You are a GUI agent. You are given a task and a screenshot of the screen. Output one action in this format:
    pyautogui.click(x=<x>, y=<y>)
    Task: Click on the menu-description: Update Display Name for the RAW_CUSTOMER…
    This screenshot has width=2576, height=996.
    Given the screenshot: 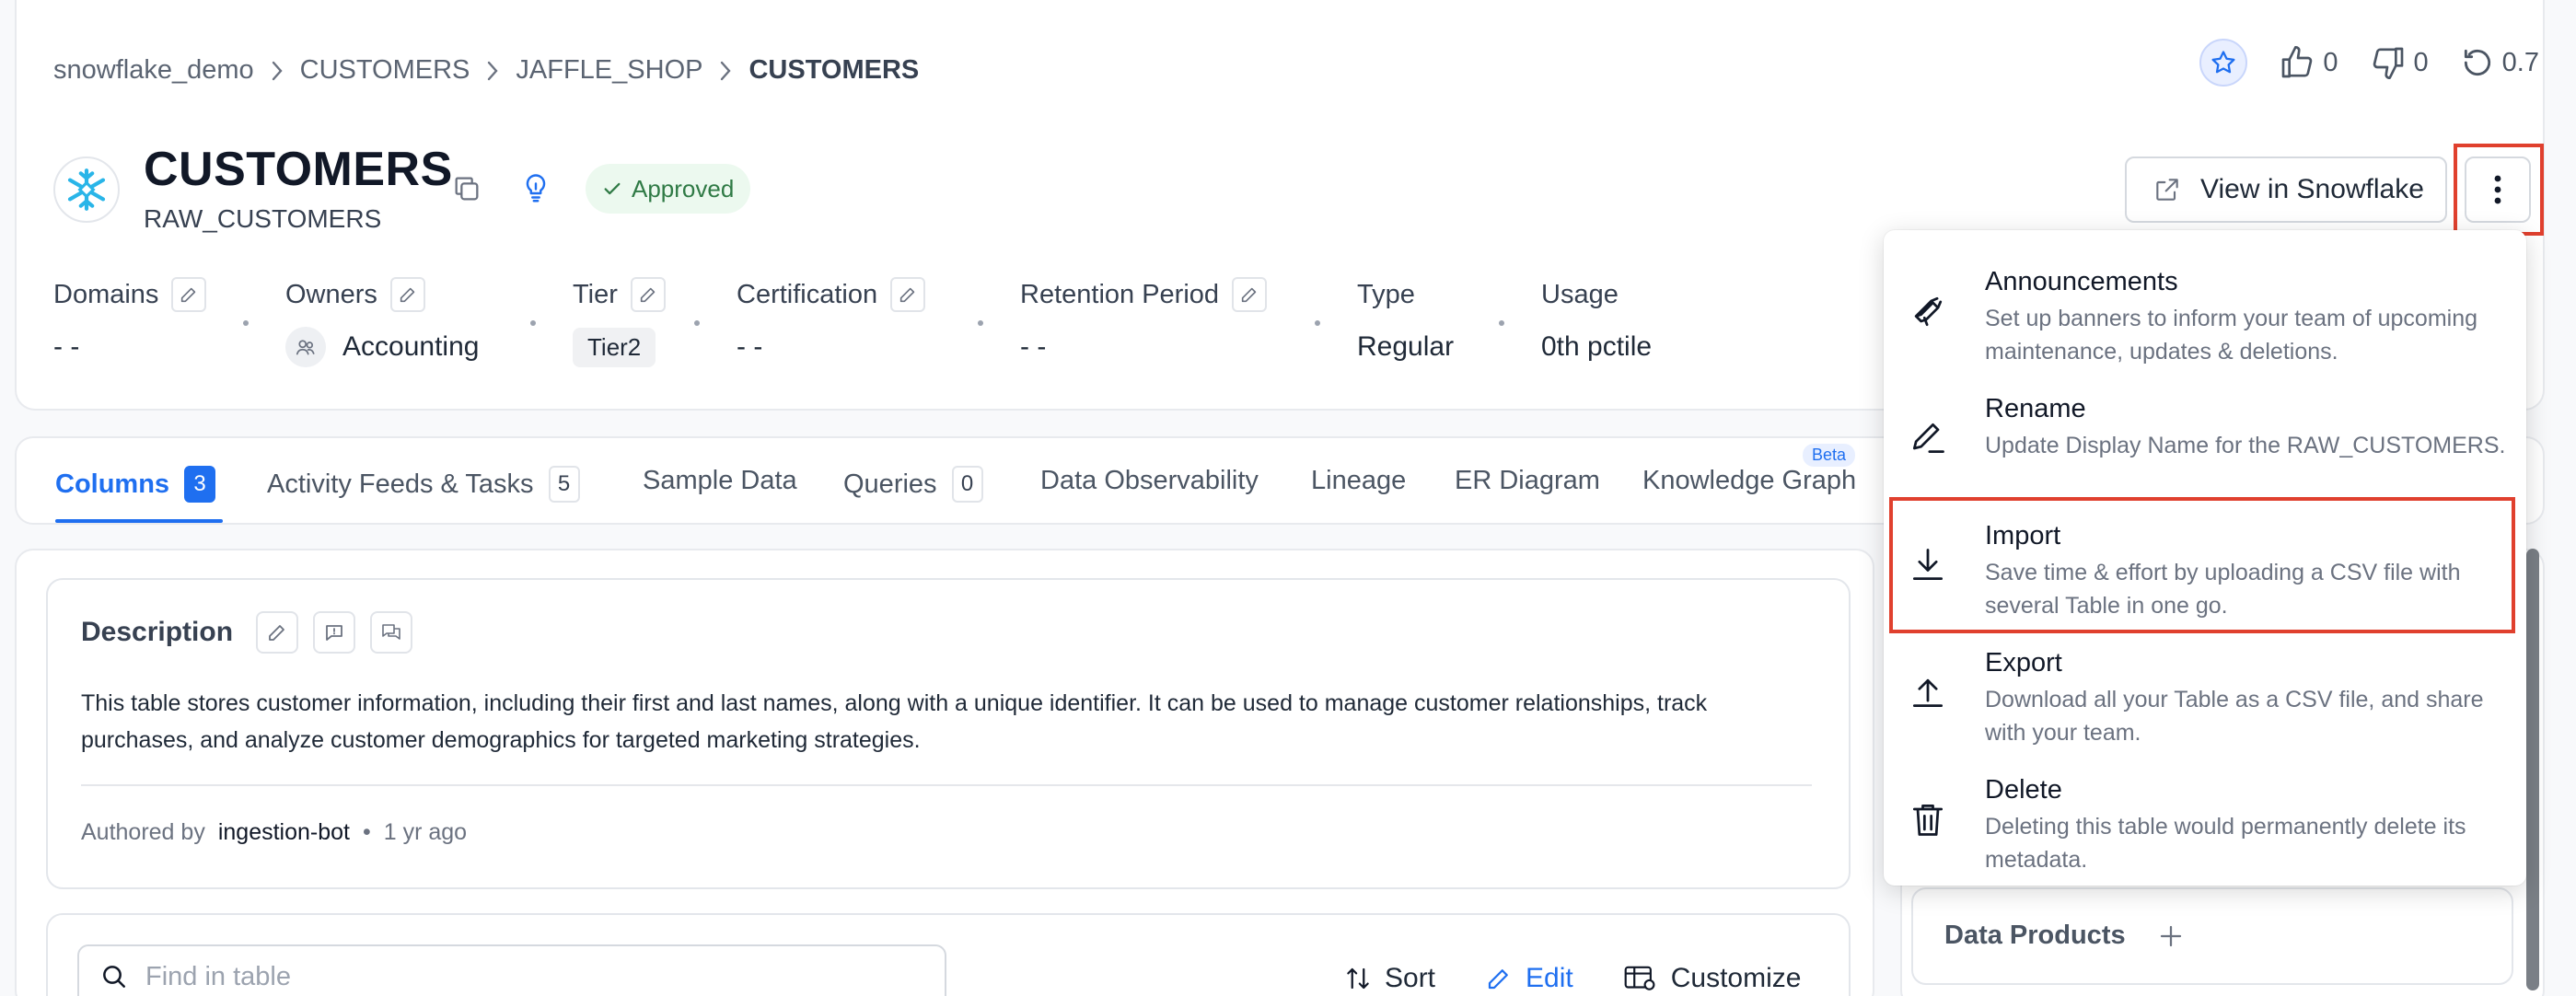 What is the action you would take?
    pyautogui.click(x=2245, y=445)
    